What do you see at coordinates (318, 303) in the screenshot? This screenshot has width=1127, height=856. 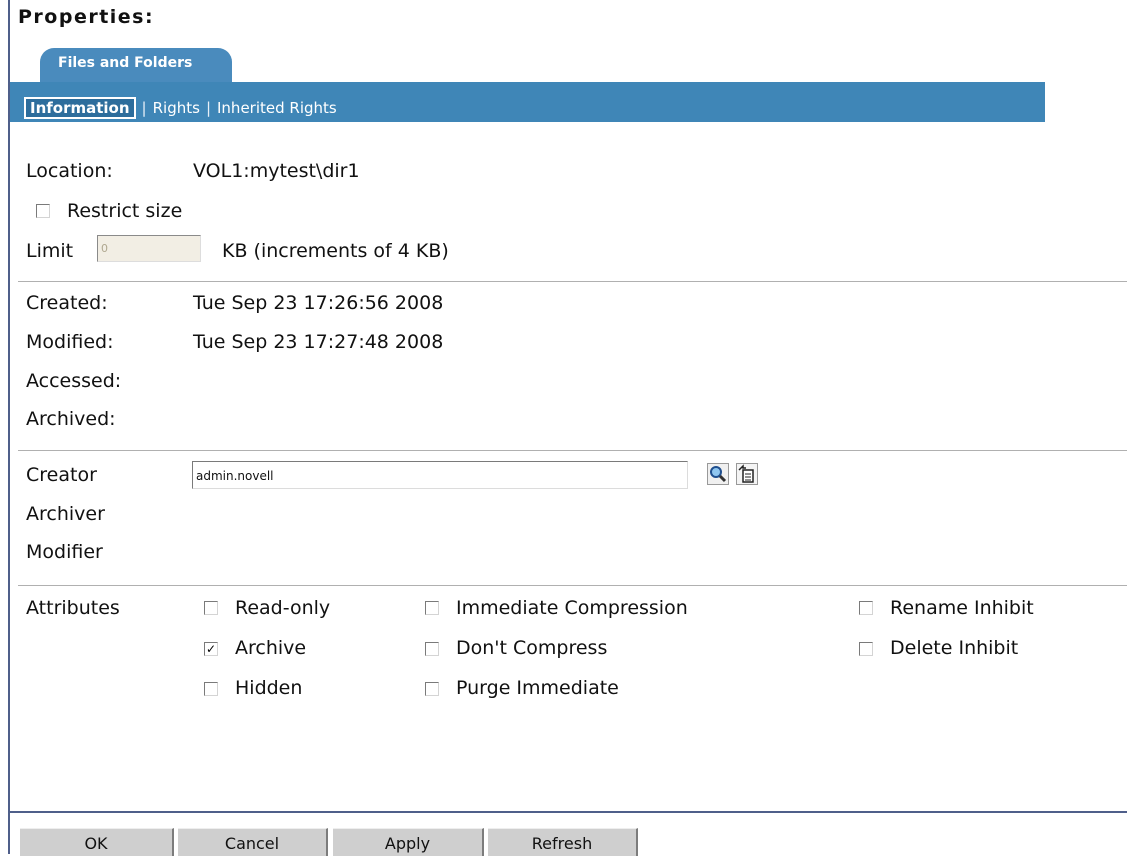 I see `created-value: Tue Sep 23 17:26:56 2008` at bounding box center [318, 303].